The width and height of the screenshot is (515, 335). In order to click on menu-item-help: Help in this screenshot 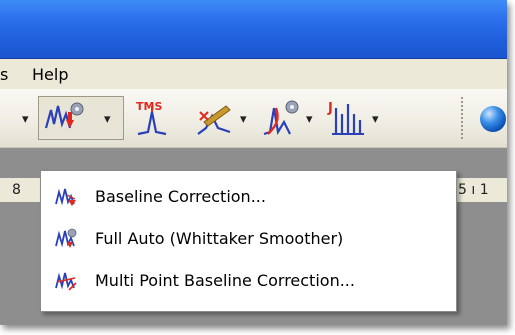, I will do `click(50, 74)`.